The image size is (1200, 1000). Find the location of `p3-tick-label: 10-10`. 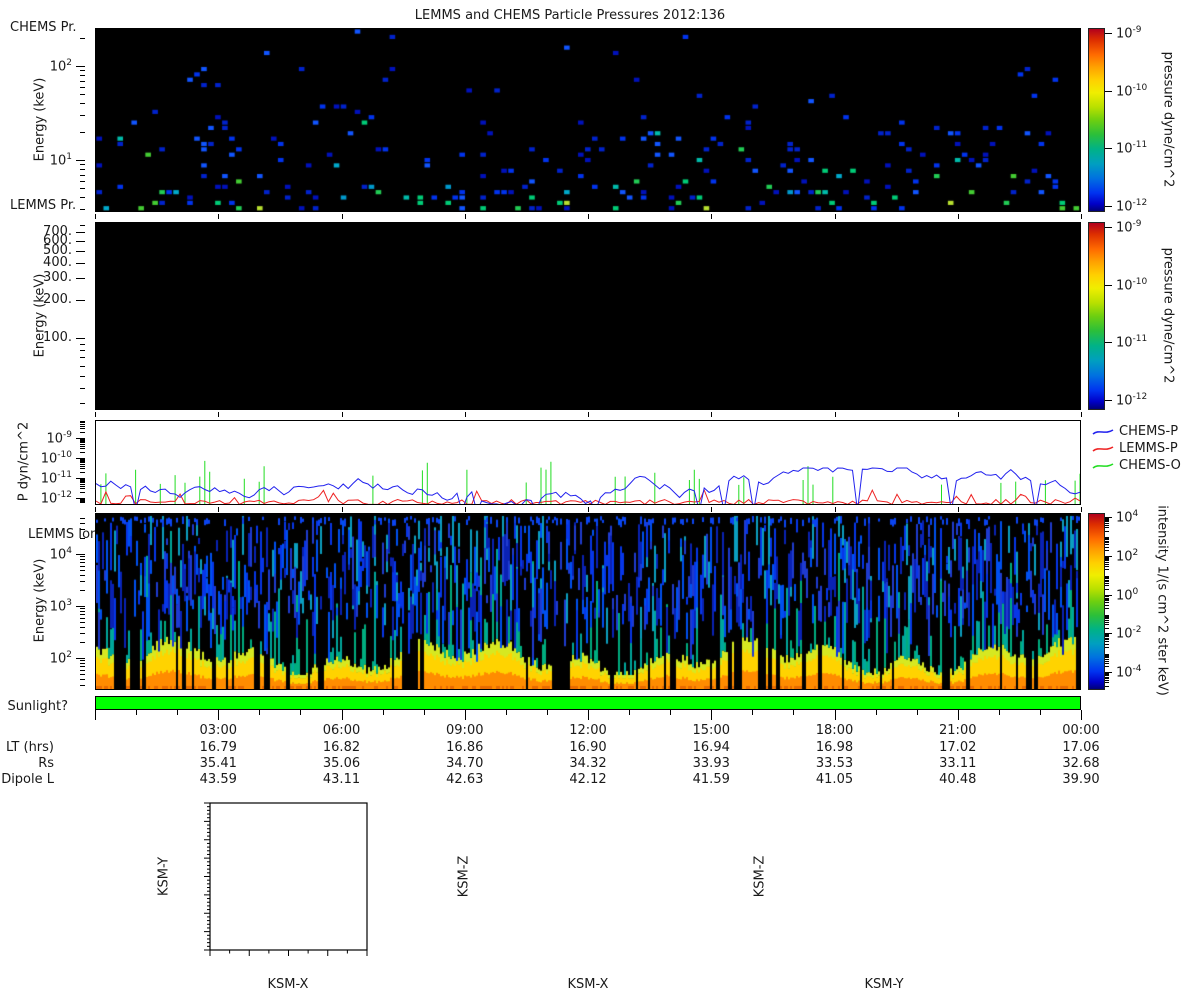

p3-tick-label: 10-10 is located at coordinates (56, 458).